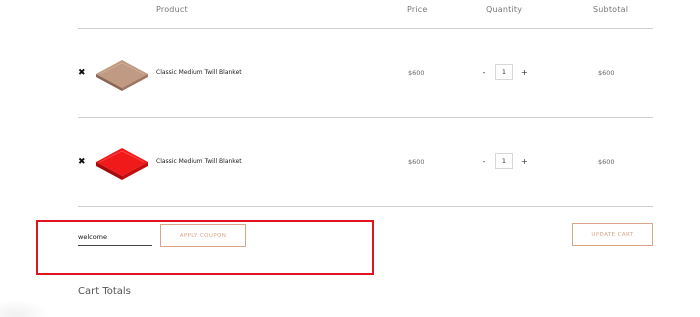  Describe the element at coordinates (115, 237) in the screenshot. I see `coupon-code-input` at that location.